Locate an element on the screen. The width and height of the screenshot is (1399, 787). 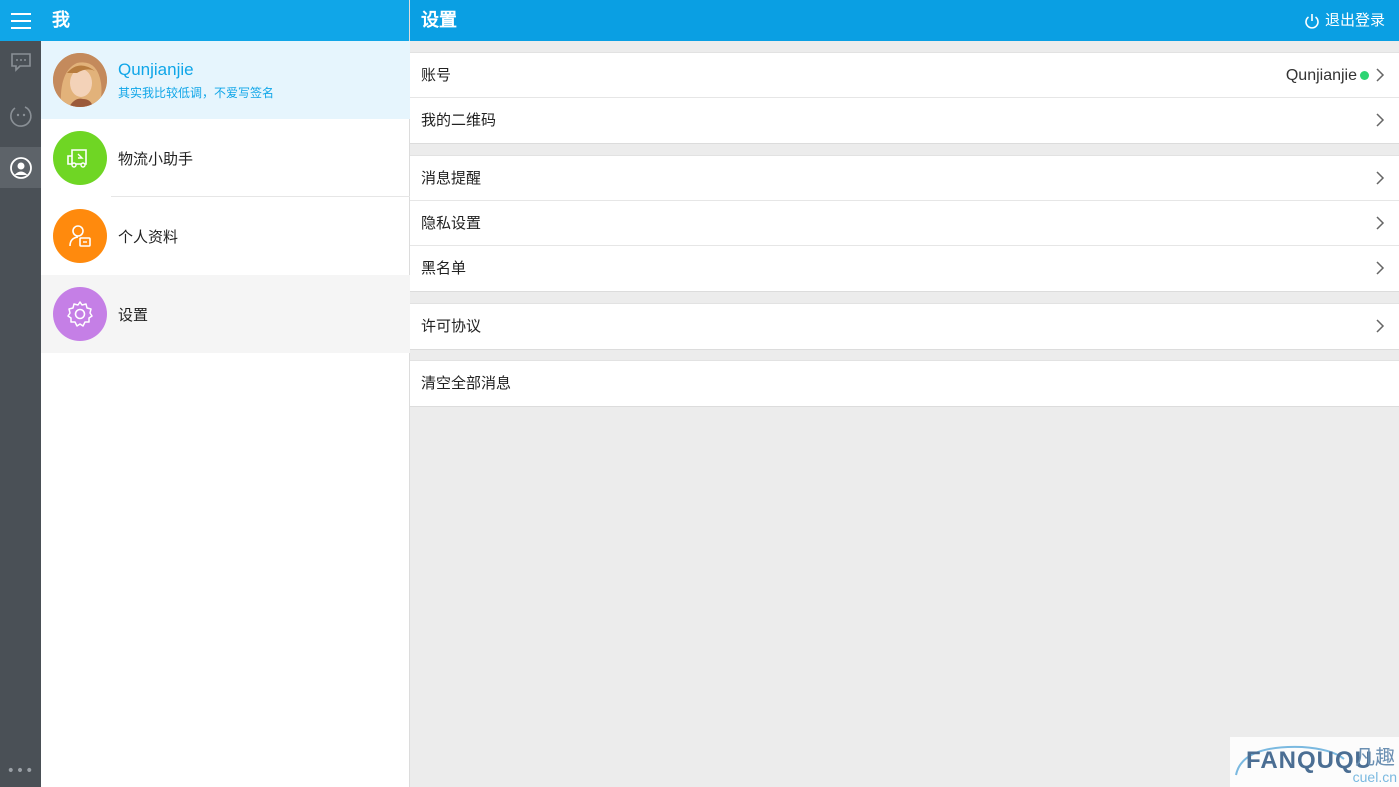
rail-me is located at coordinates (20, 167).